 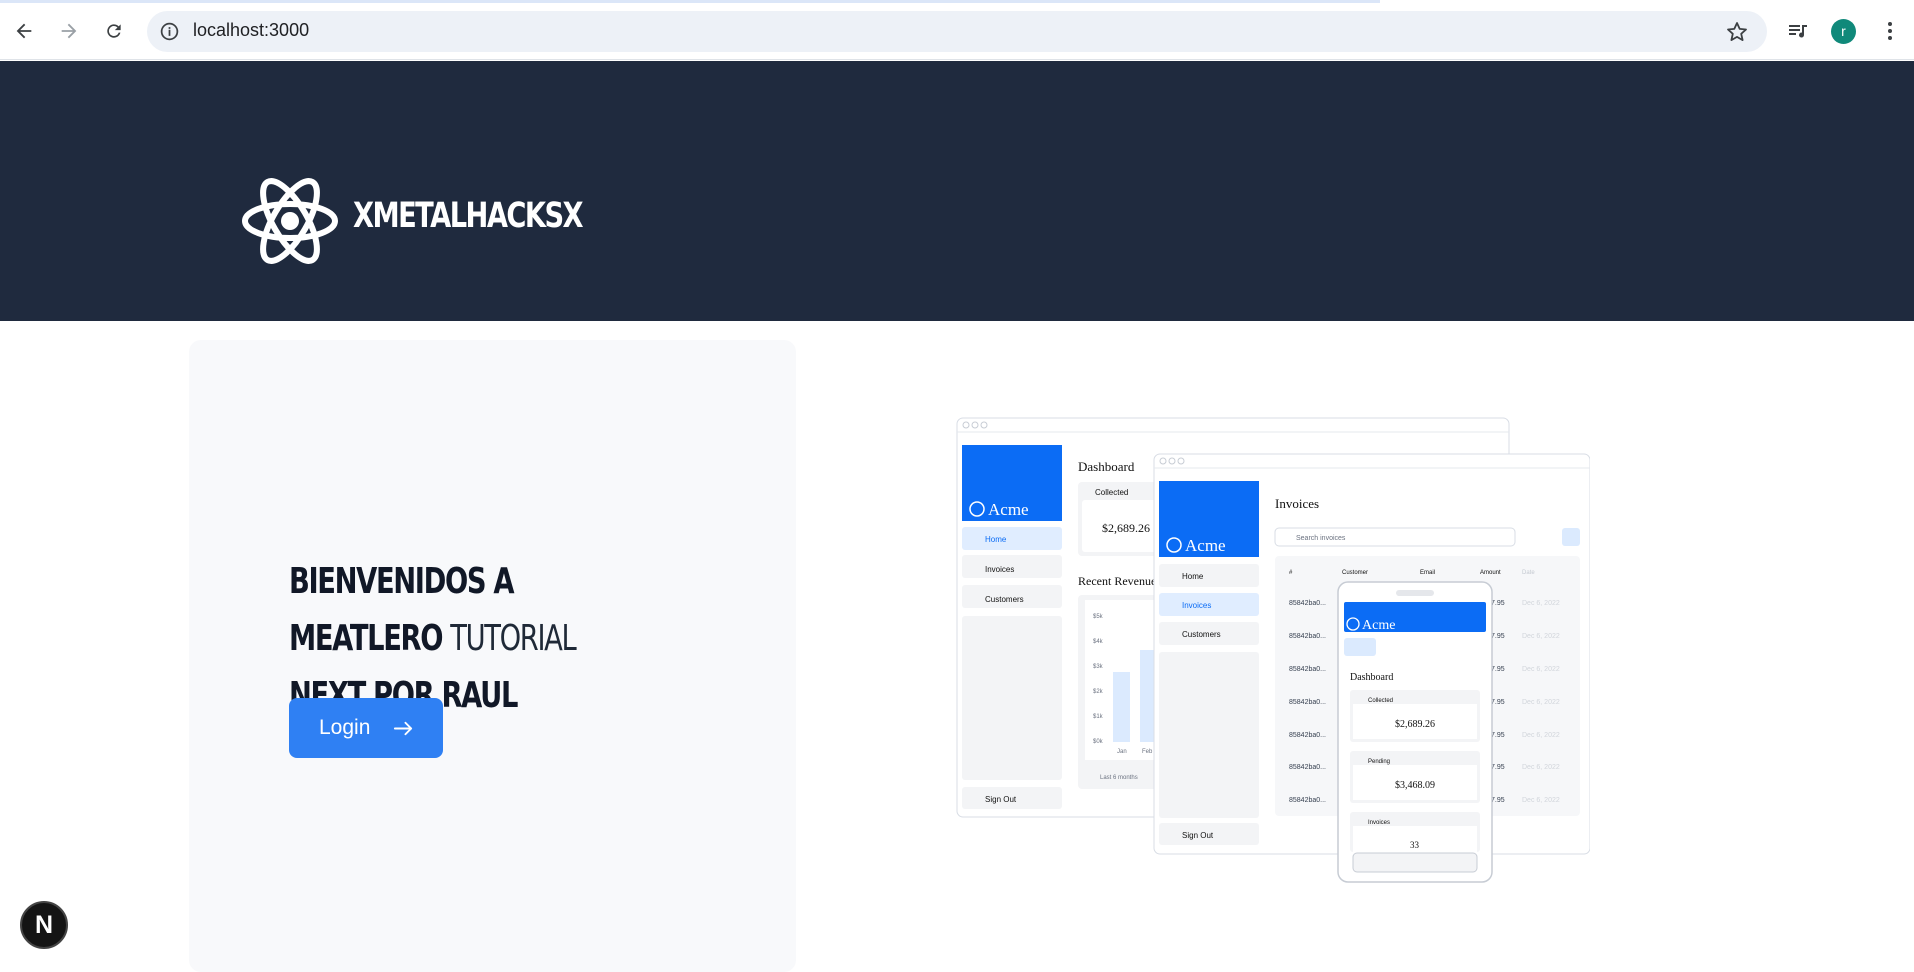 I want to click on atom-logo-icon, so click(x=290, y=221).